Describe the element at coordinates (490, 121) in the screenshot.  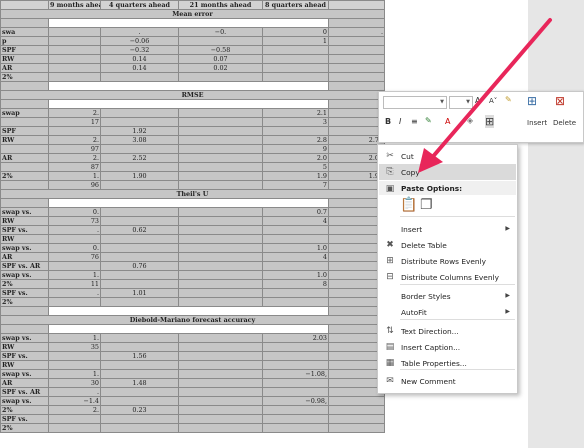
I see `borders-icon: ⊞` at that location.